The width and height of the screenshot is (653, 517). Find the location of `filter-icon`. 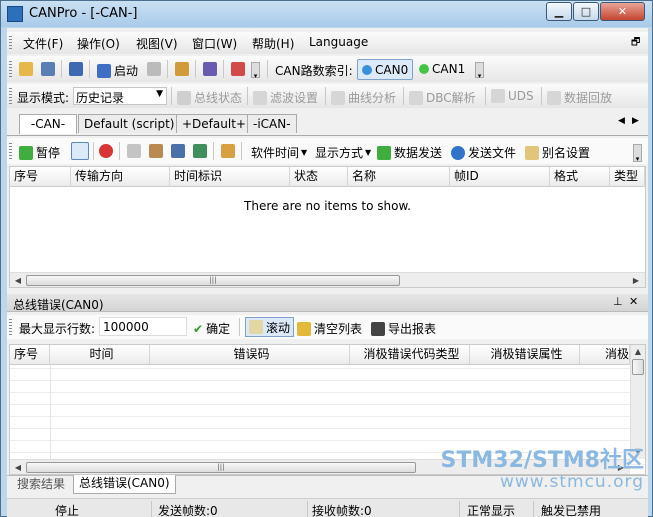

filter-icon is located at coordinates (260, 97).